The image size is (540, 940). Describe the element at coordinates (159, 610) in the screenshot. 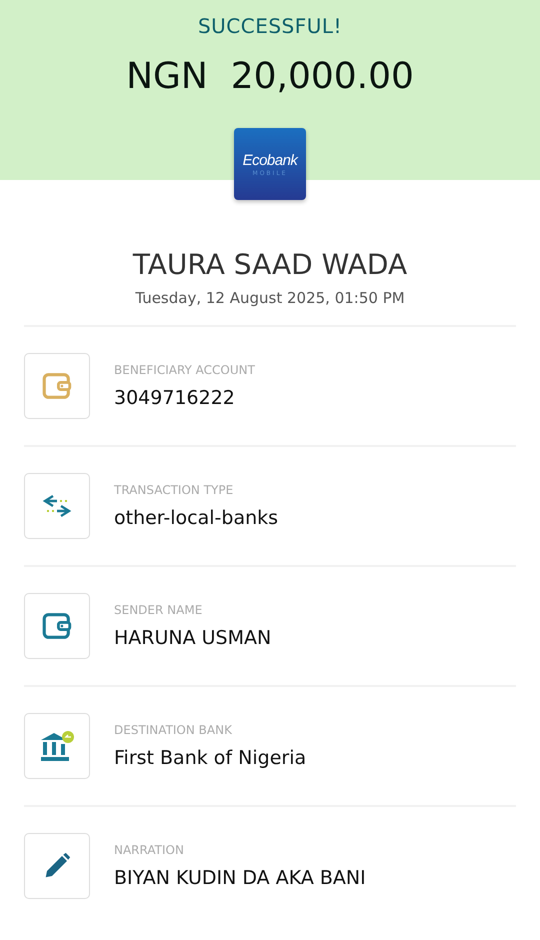

I see `detail-label: SENDER NAME` at that location.